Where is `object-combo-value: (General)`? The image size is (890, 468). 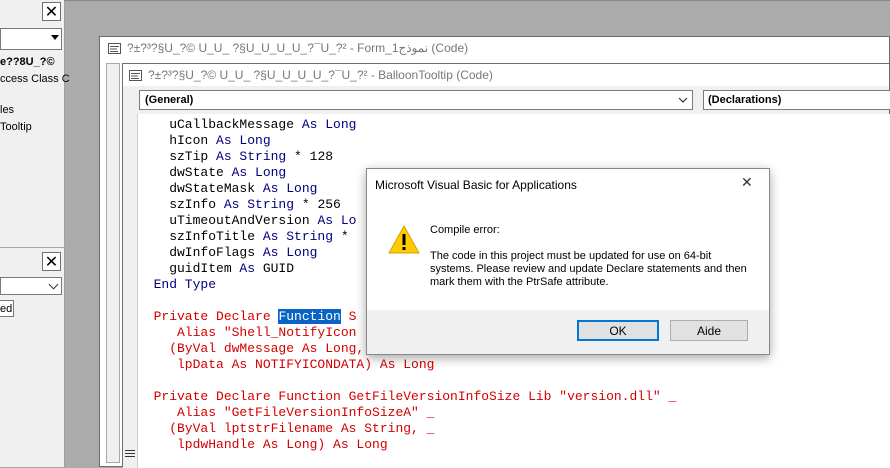 object-combo-value: (General) is located at coordinates (169, 100).